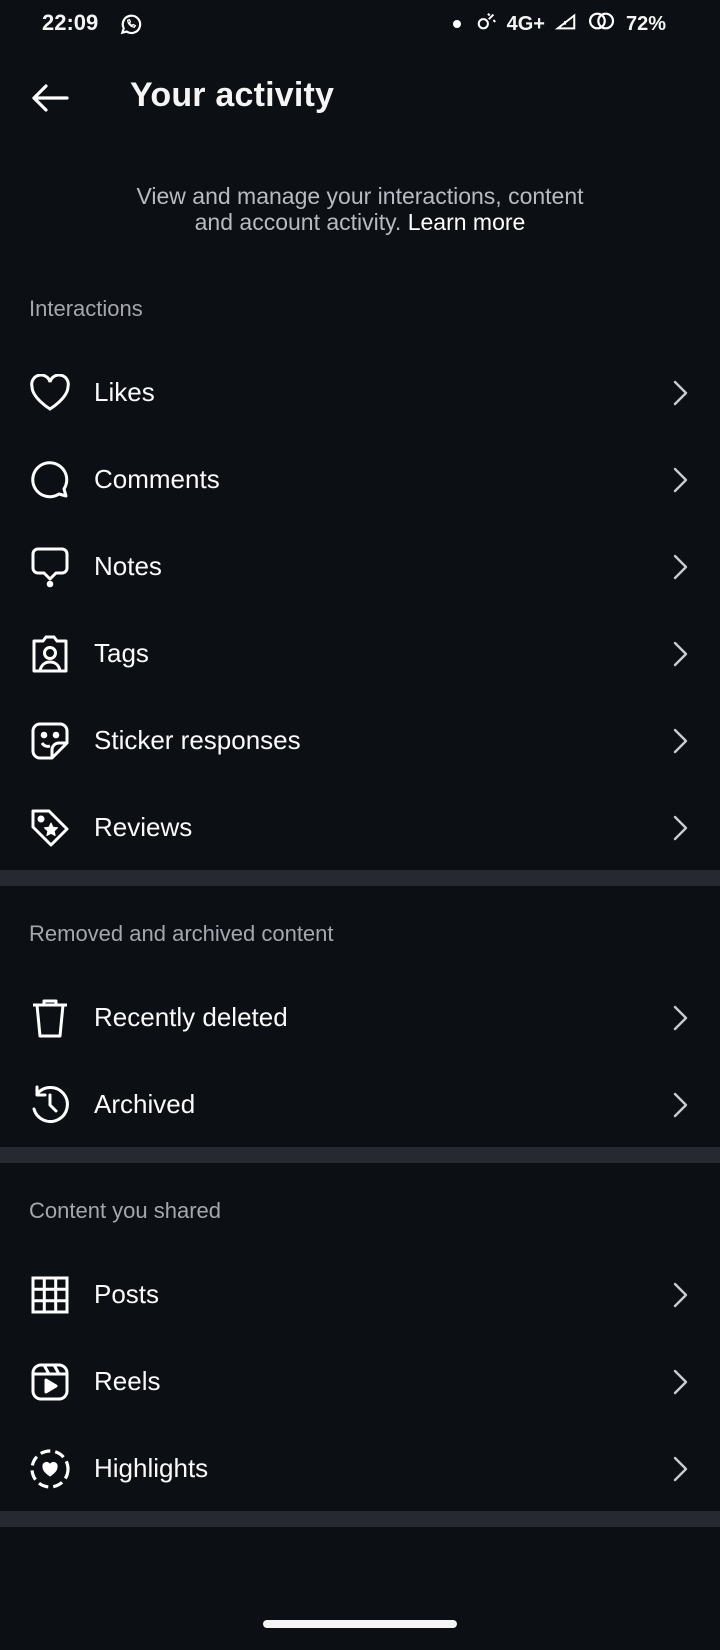 Image resolution: width=720 pixels, height=1650 pixels. What do you see at coordinates (467, 222) in the screenshot?
I see `learn-more-link: Learn more` at bounding box center [467, 222].